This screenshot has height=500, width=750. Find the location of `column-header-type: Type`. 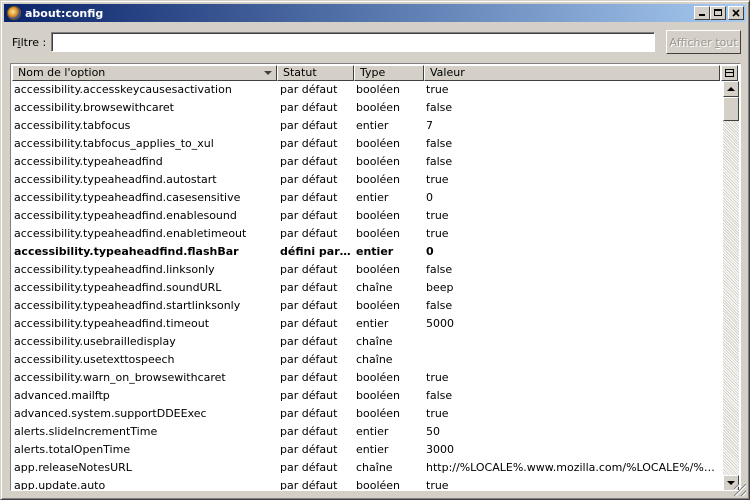

column-header-type: Type is located at coordinates (389, 73).